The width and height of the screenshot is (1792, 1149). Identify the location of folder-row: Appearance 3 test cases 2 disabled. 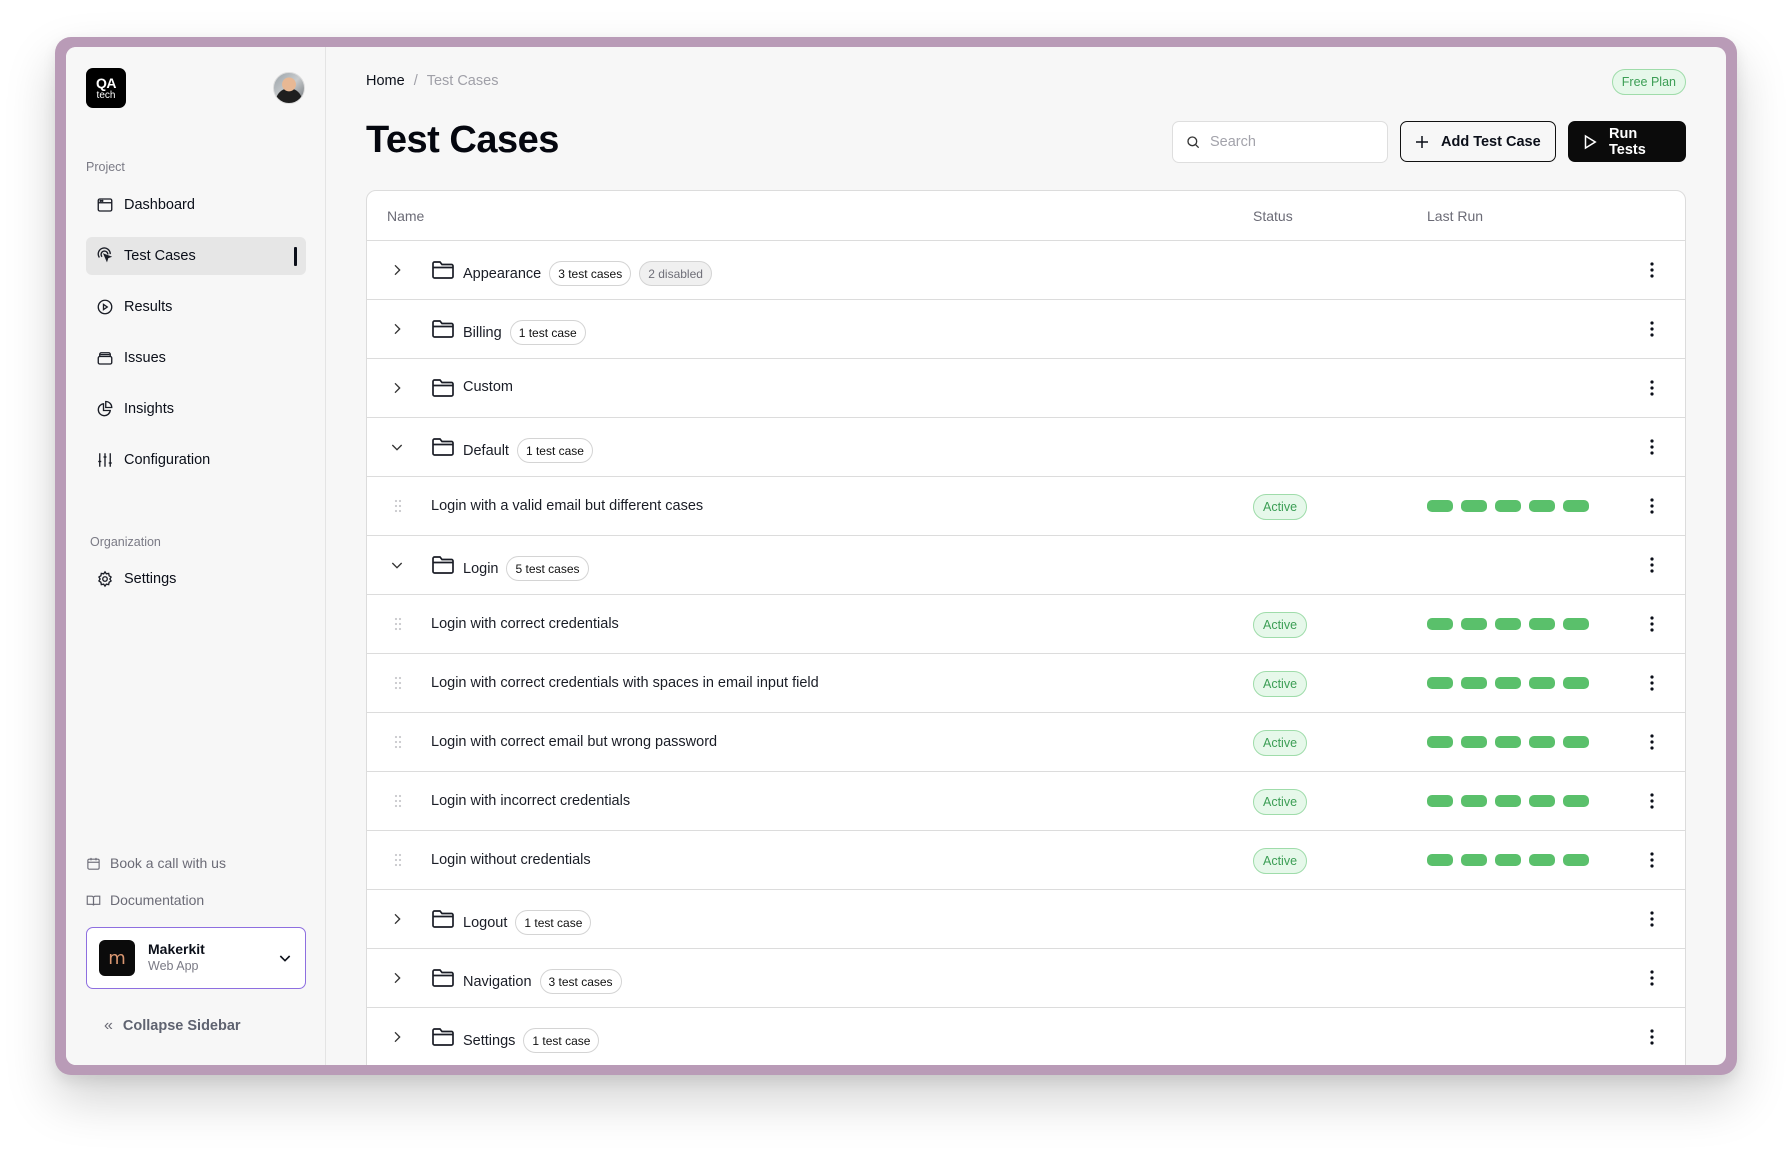
(1026, 270).